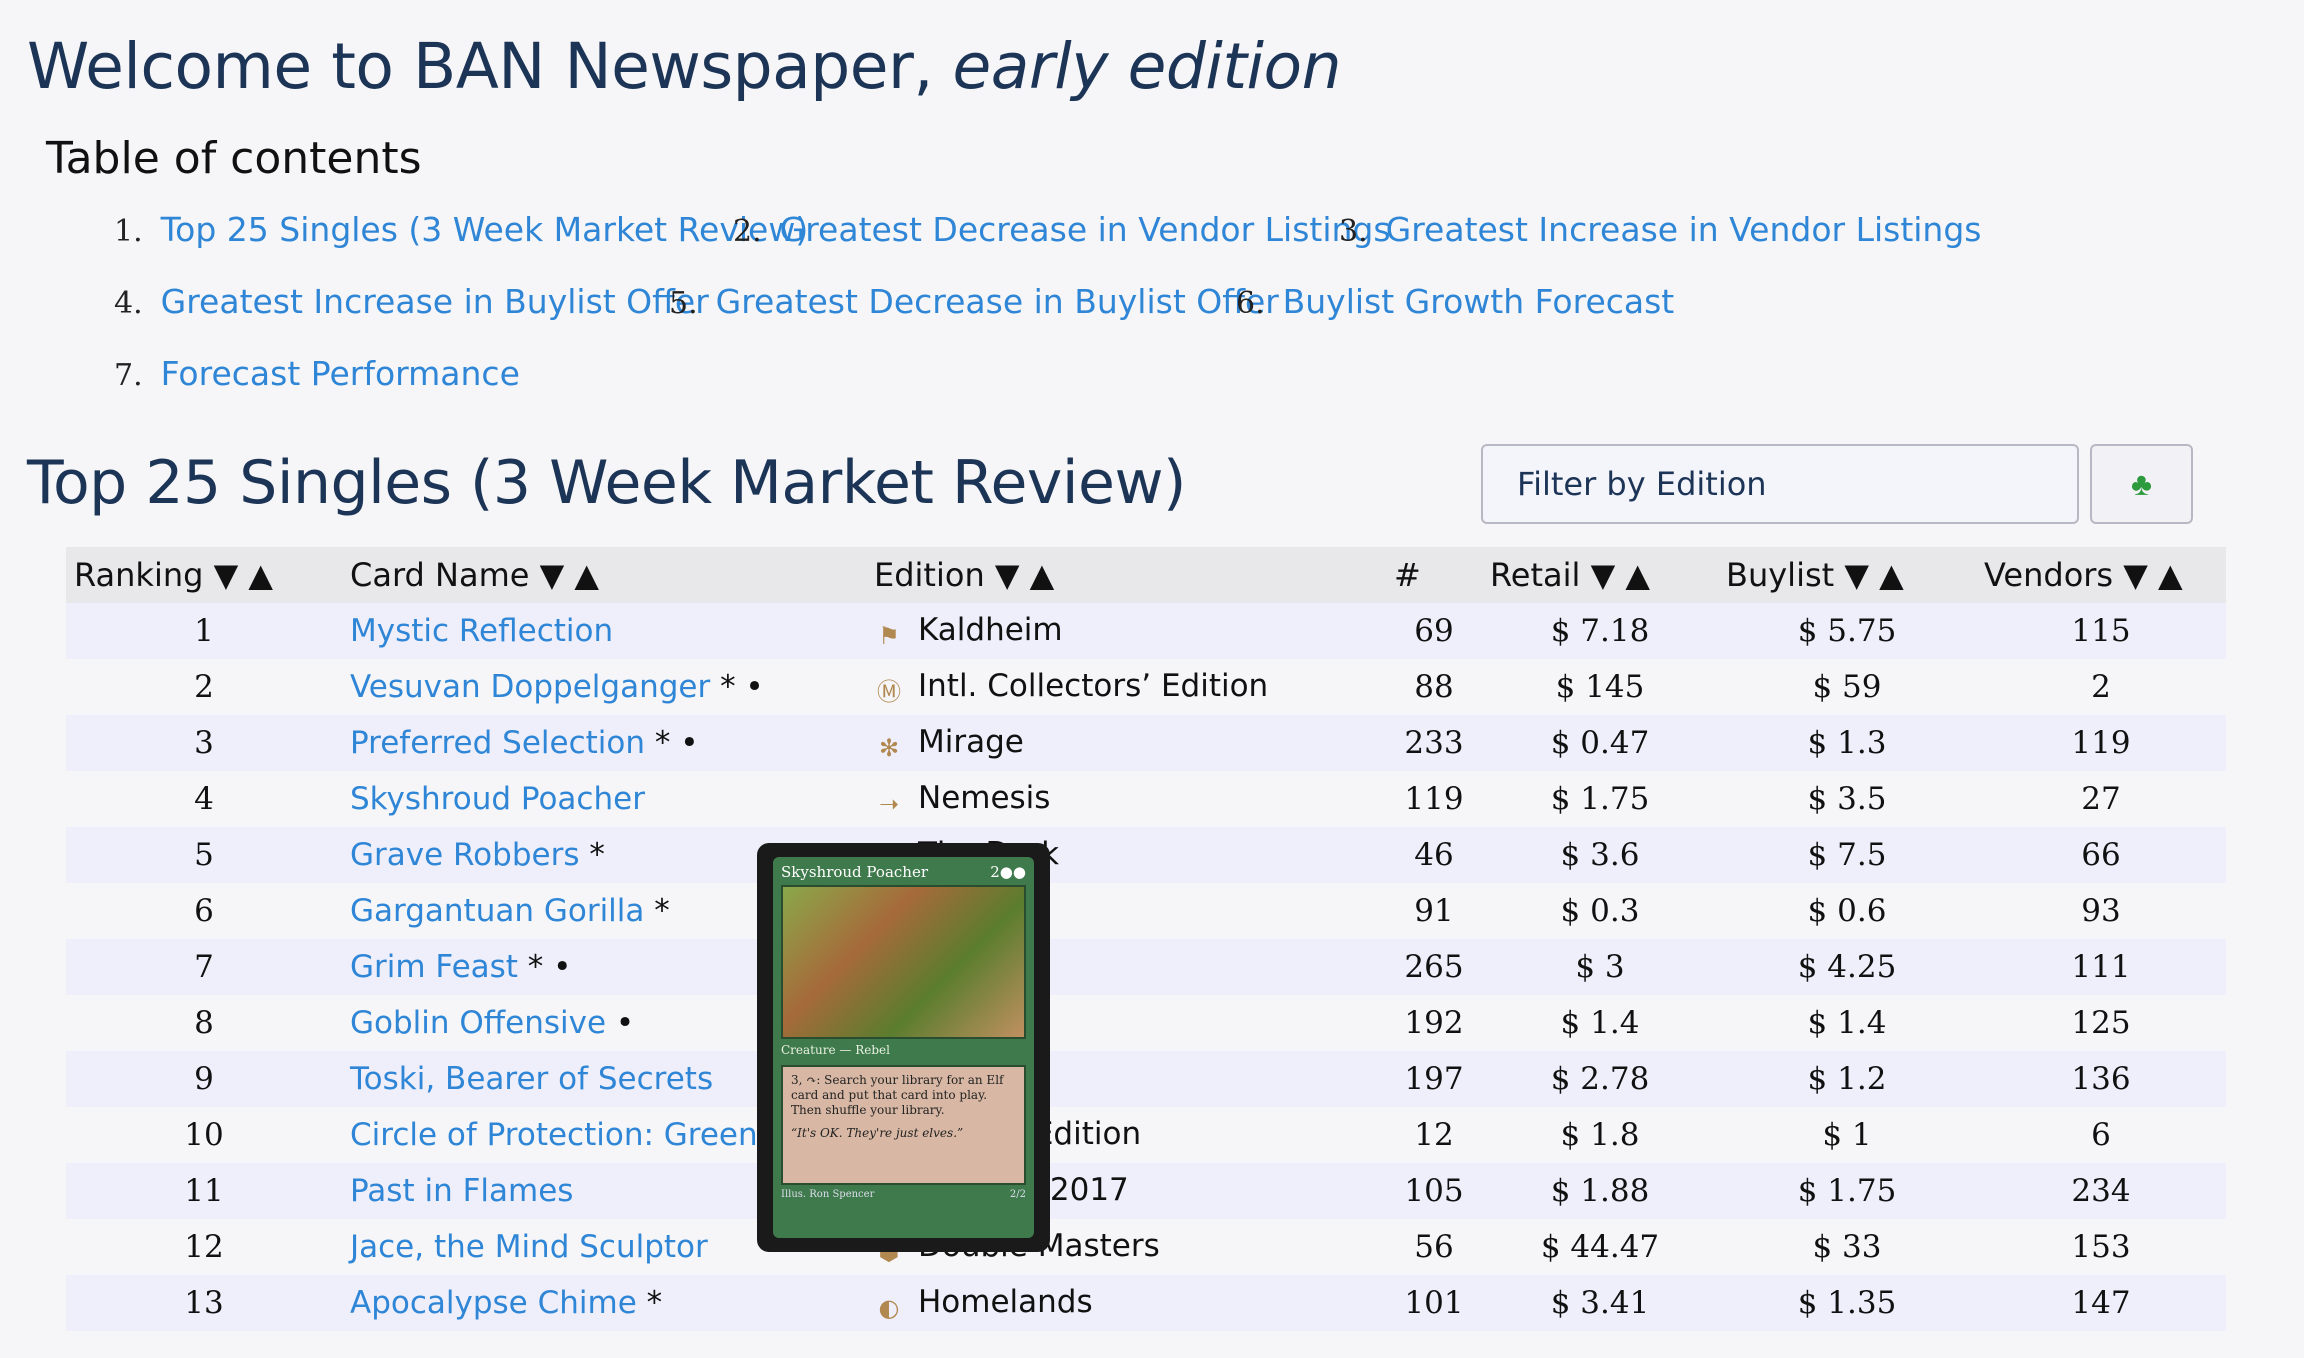 This screenshot has height=1358, width=2304. Describe the element at coordinates (2101, 1247) in the screenshot. I see `vendors-cell: 153` at that location.